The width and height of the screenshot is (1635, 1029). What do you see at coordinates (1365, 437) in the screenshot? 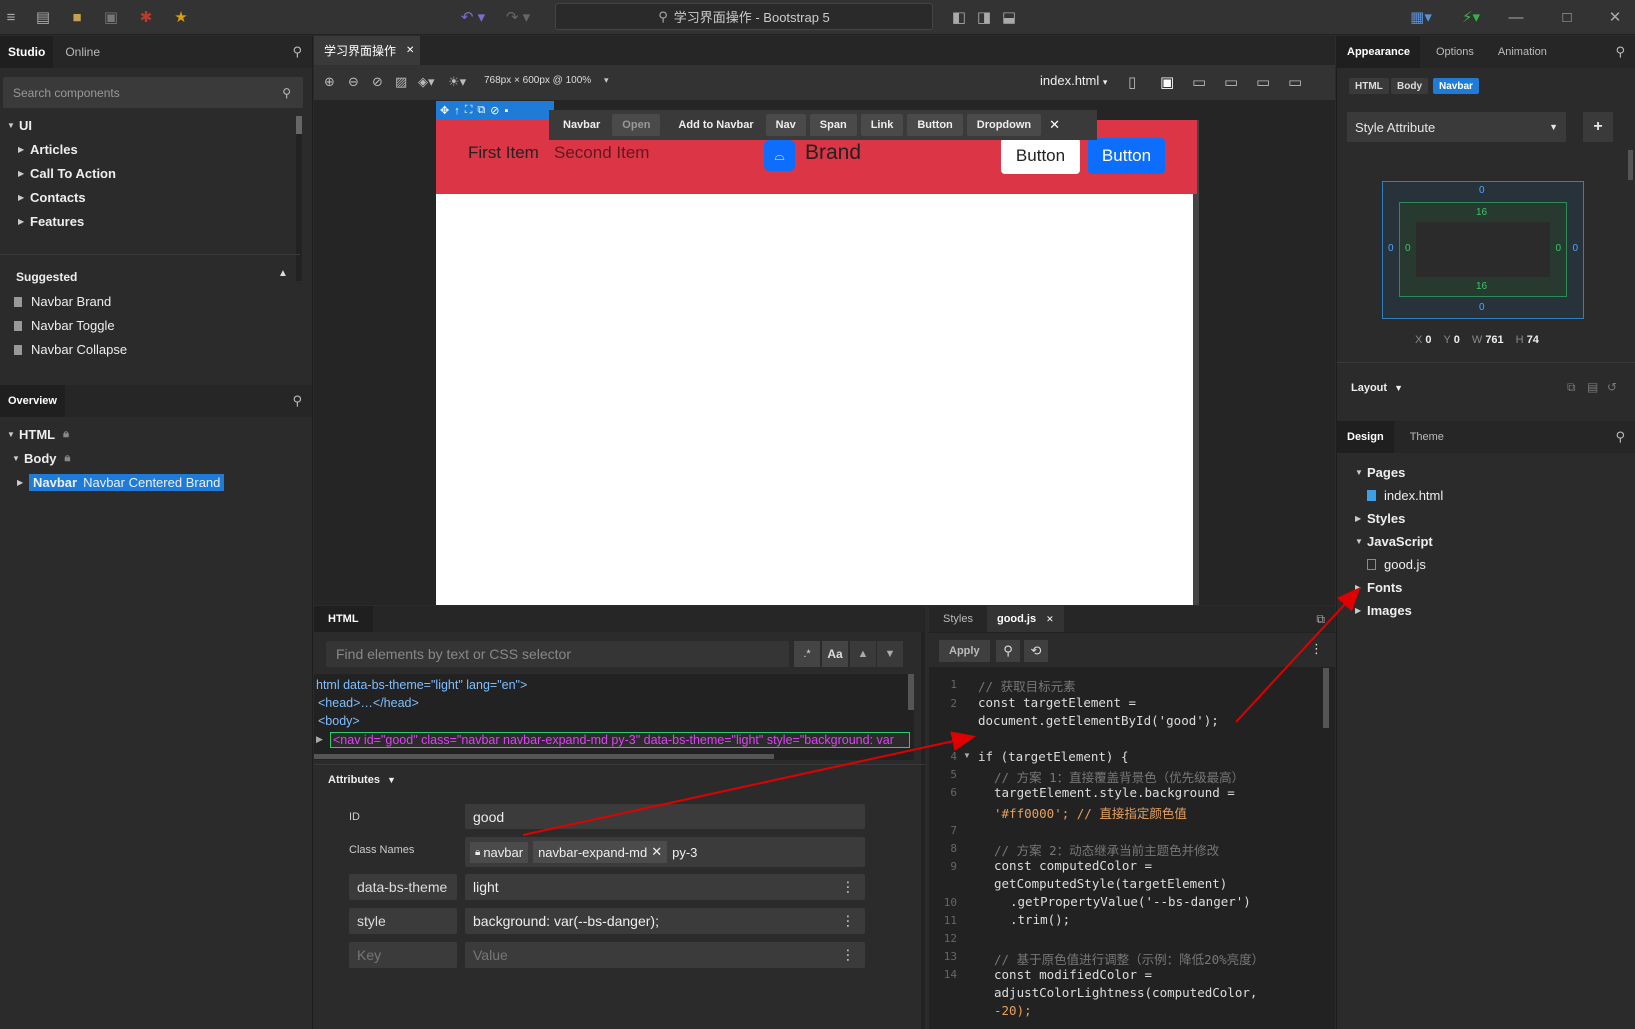
I see `tab-design: Design` at bounding box center [1365, 437].